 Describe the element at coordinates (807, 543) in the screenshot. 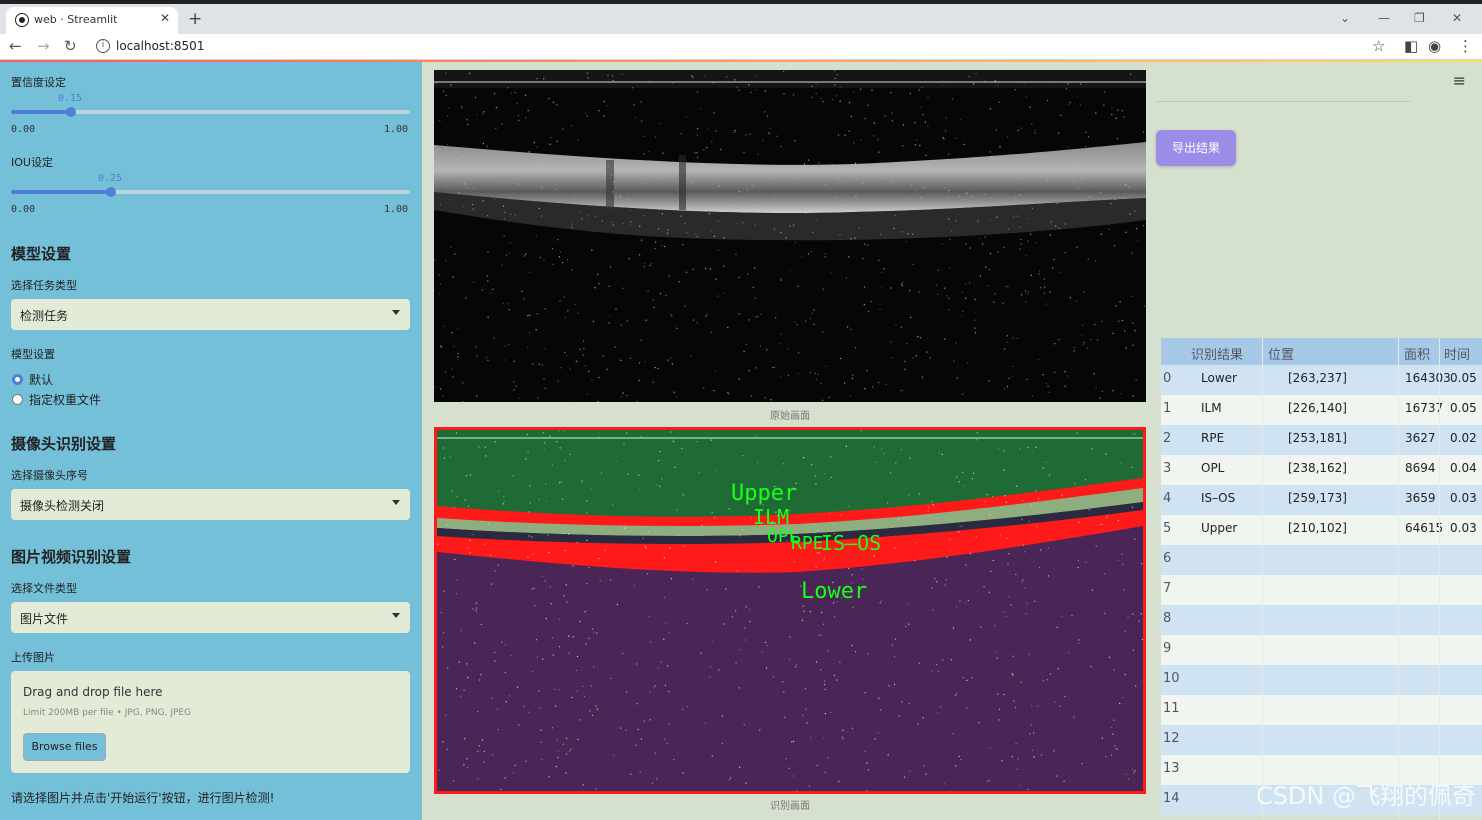

I see `label-rpe: RPE` at that location.